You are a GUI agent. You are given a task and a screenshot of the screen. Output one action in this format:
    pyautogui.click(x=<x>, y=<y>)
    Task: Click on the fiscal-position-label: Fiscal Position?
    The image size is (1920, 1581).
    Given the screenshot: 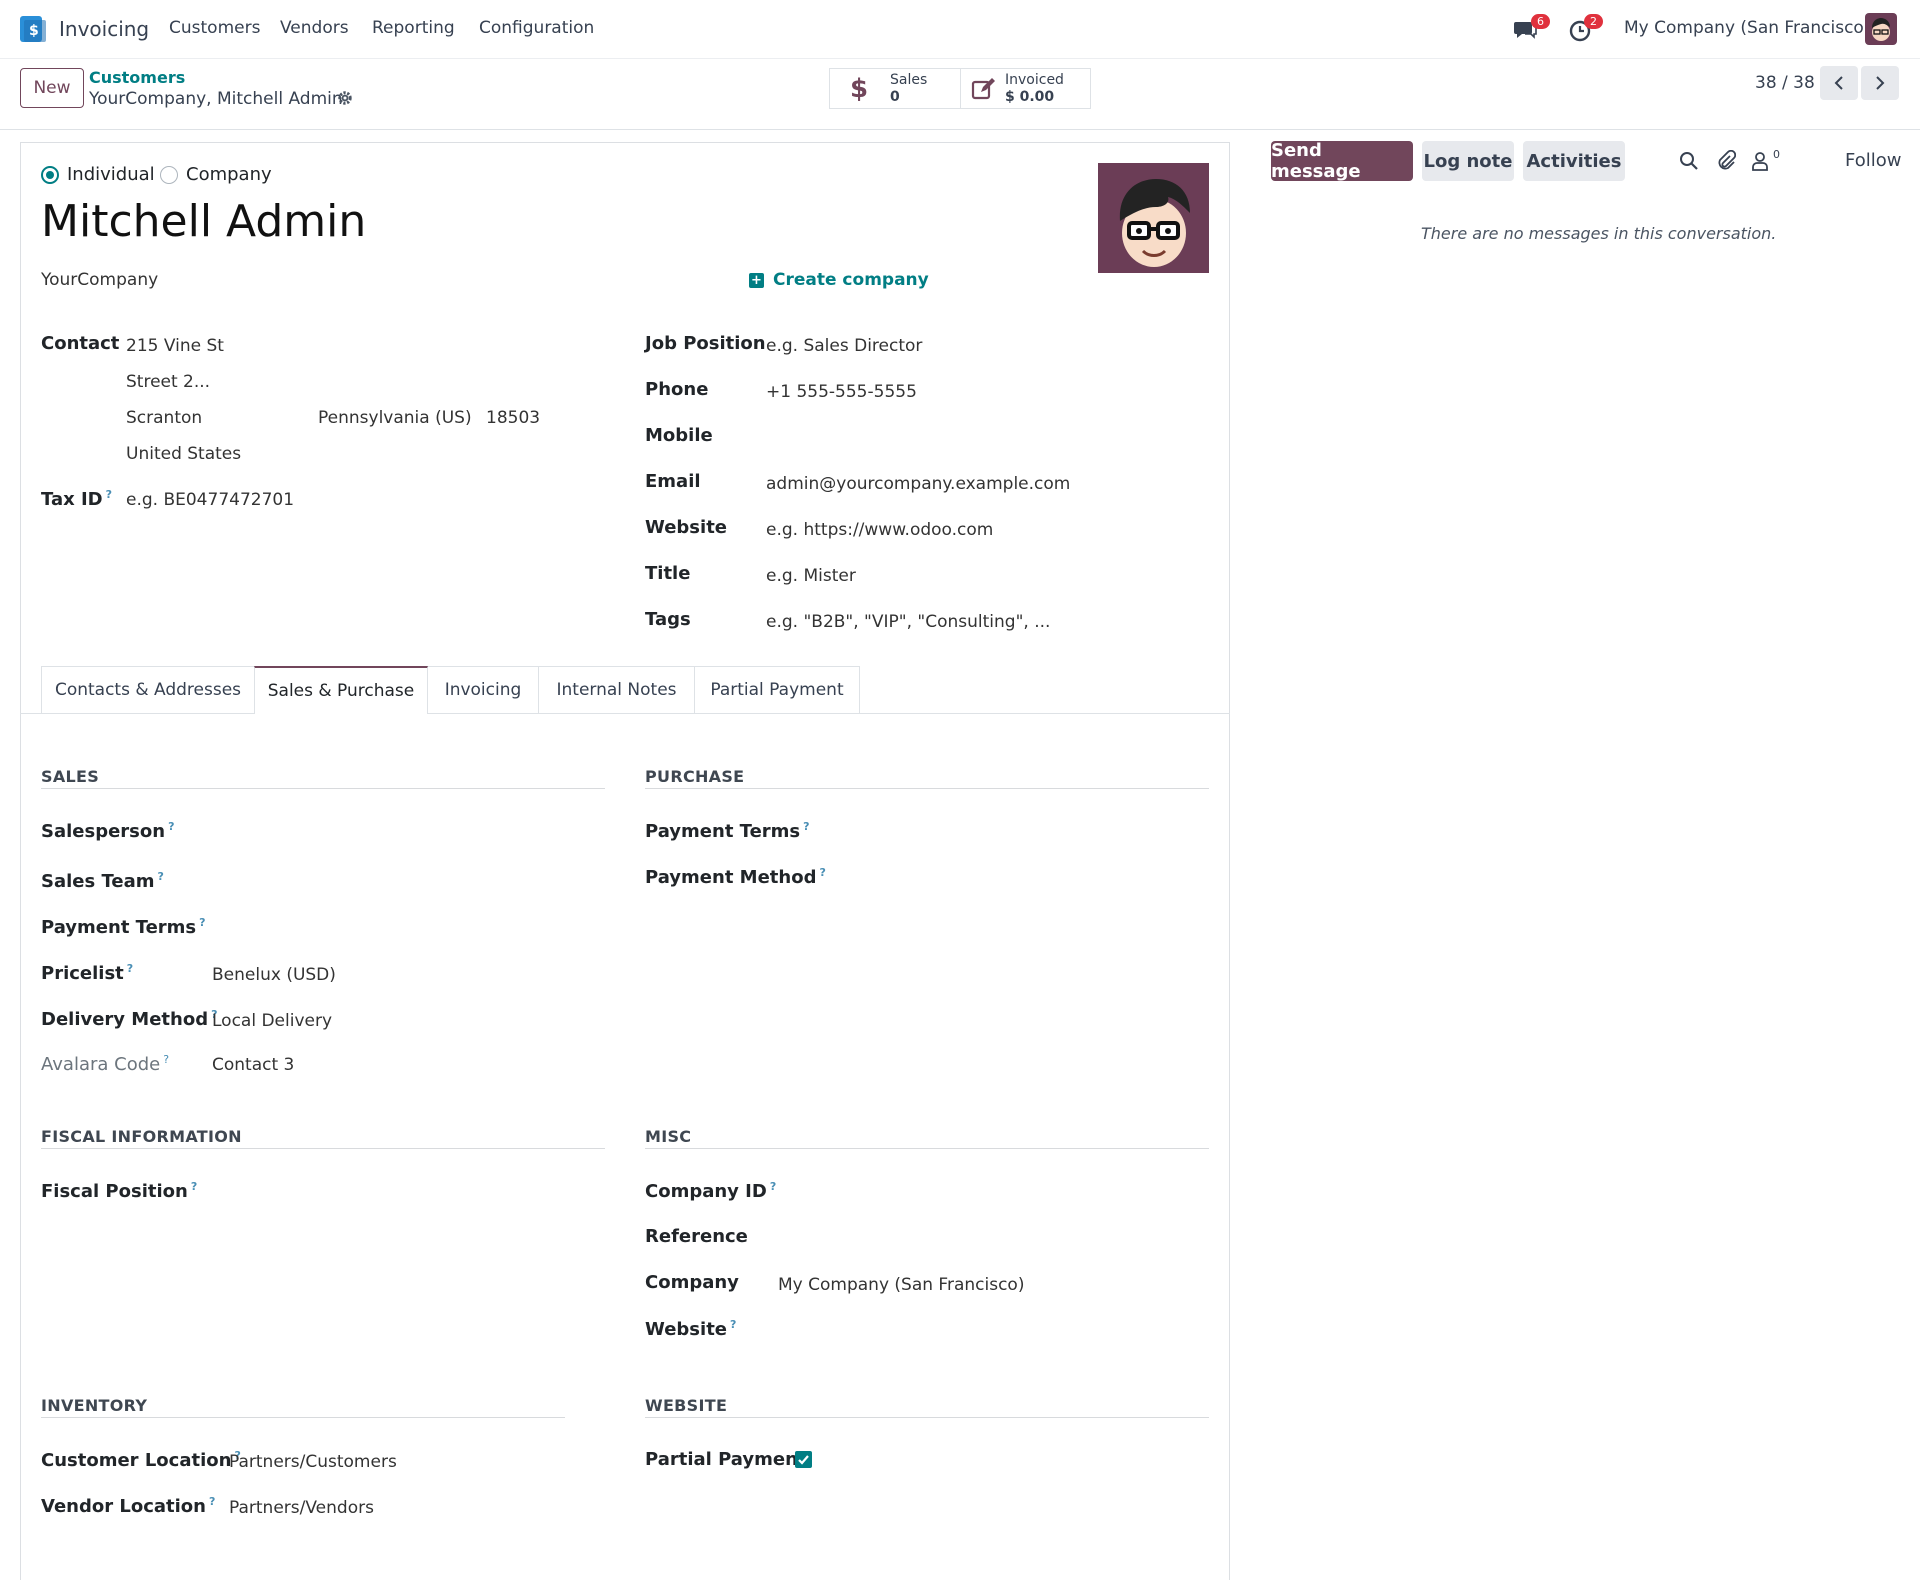 What is the action you would take?
    pyautogui.click(x=119, y=1191)
    